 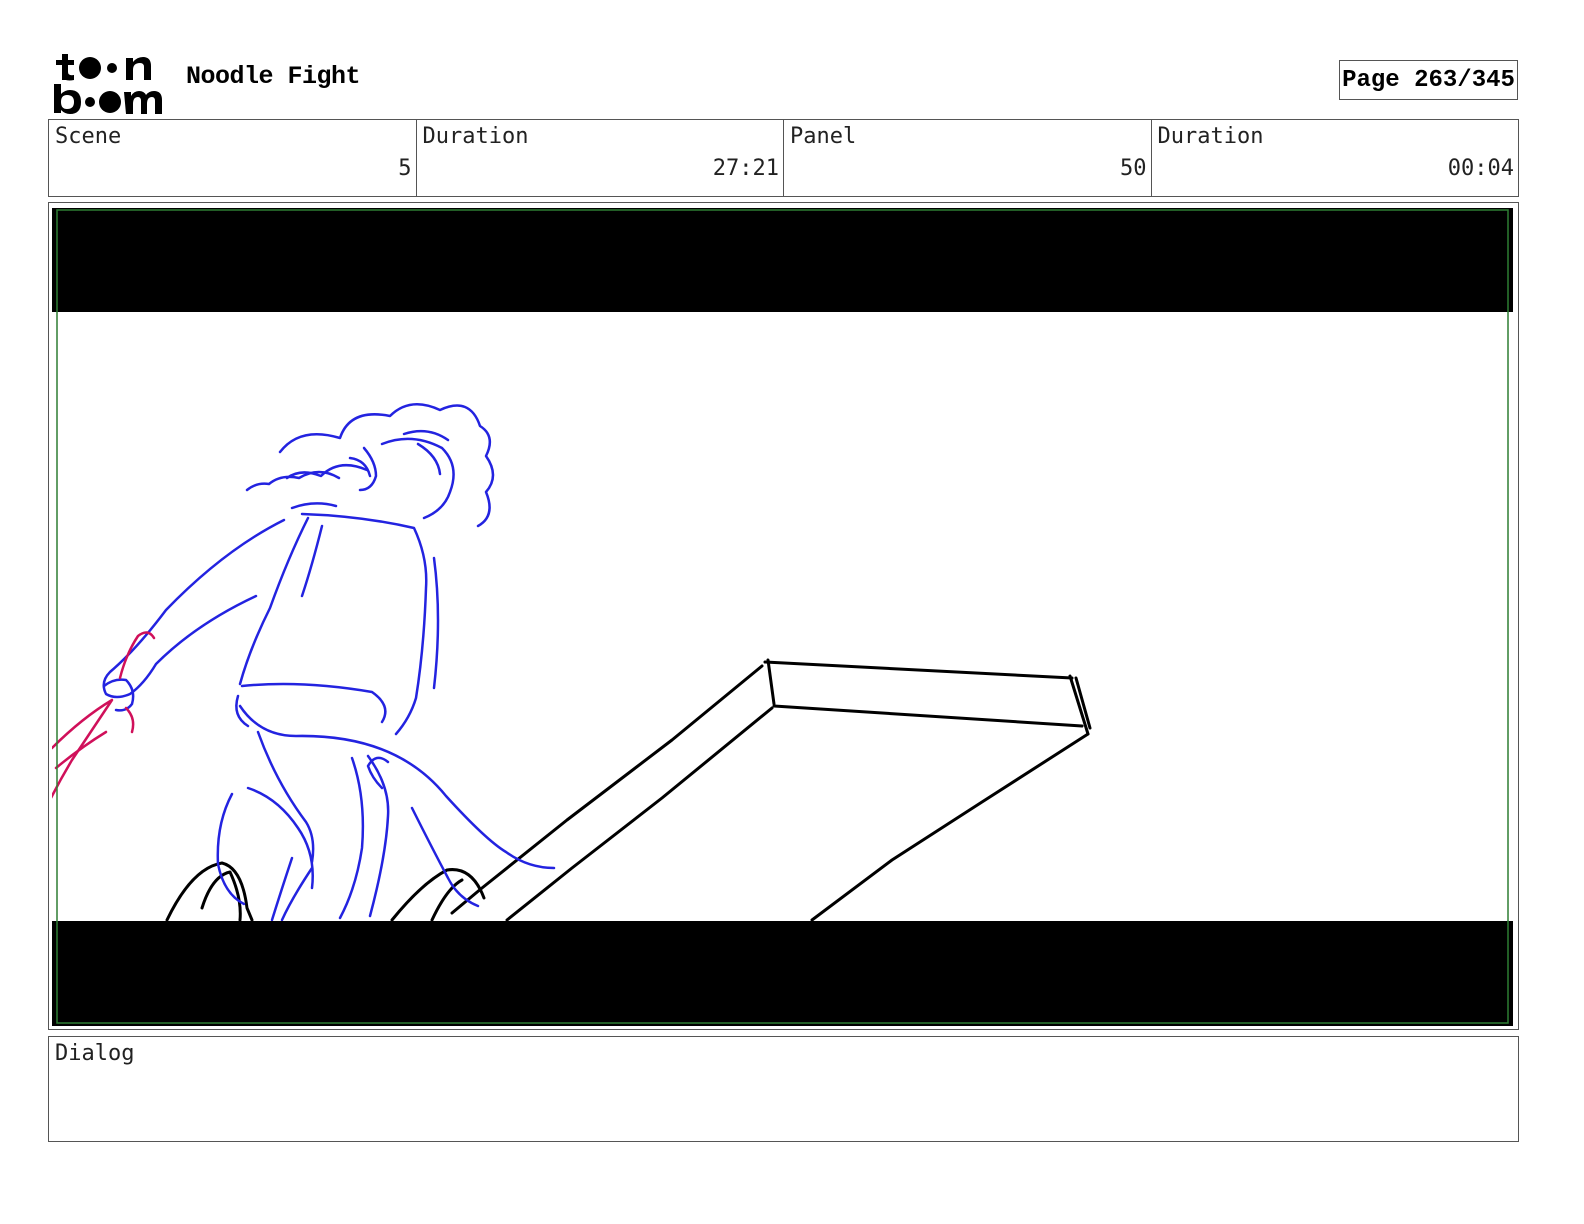 What do you see at coordinates (1133, 168) in the screenshot?
I see `panel-value: 50` at bounding box center [1133, 168].